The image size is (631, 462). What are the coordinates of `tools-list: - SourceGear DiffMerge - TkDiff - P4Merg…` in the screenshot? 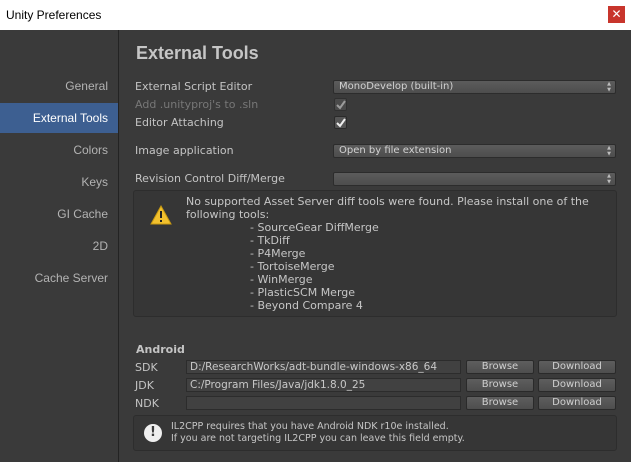 It's located at (314, 266).